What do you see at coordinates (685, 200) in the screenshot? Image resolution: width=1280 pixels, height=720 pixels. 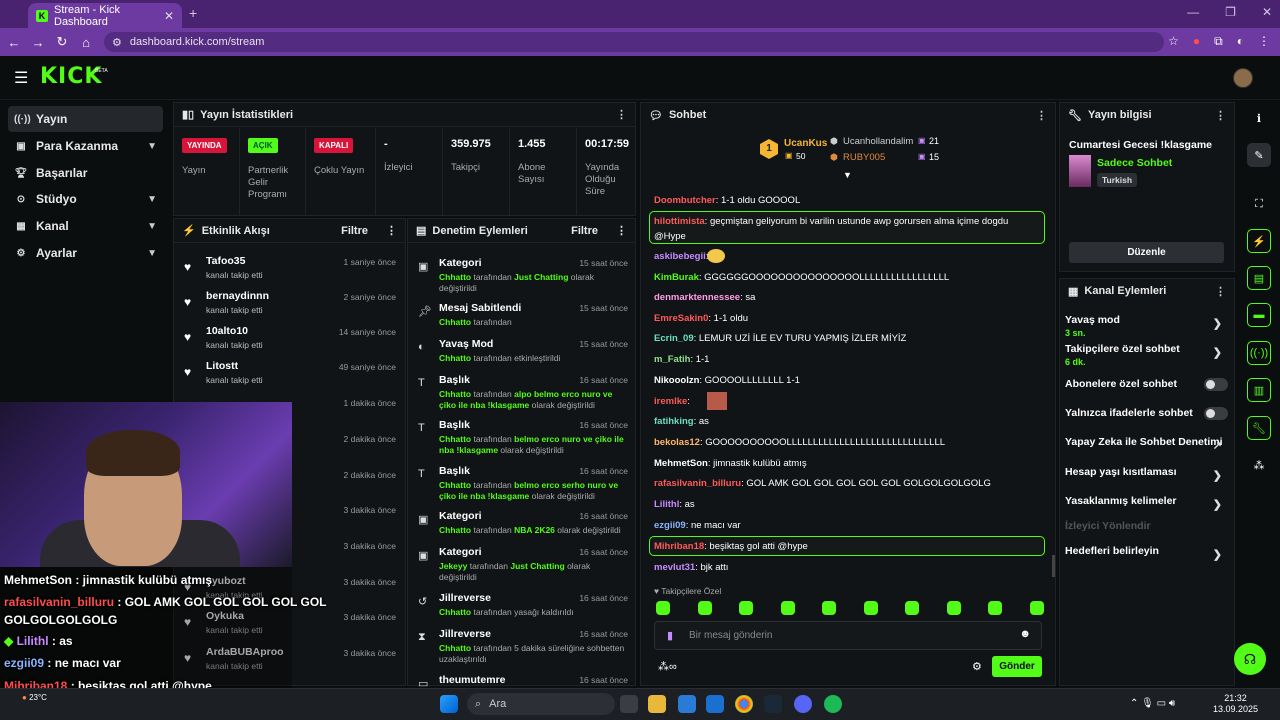 I see `chat-username: Doombutcher` at bounding box center [685, 200].